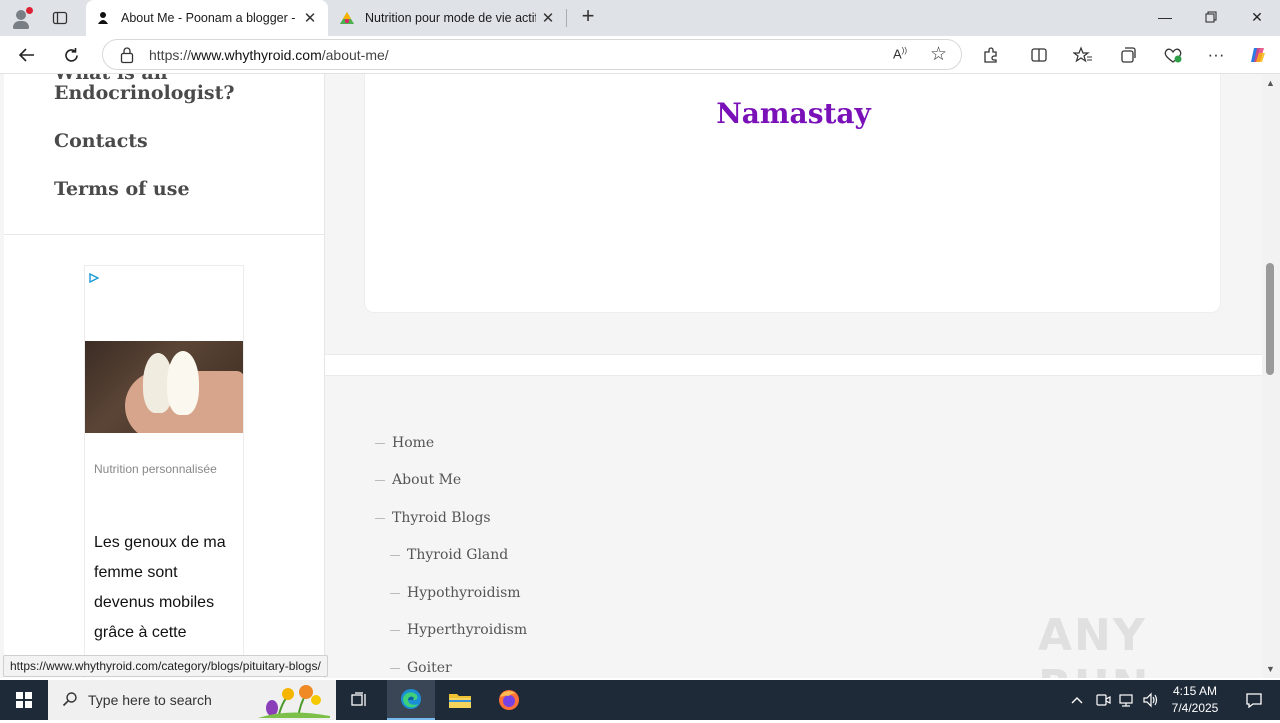  Describe the element at coordinates (360, 700) in the screenshot. I see `task-view-icon` at that location.